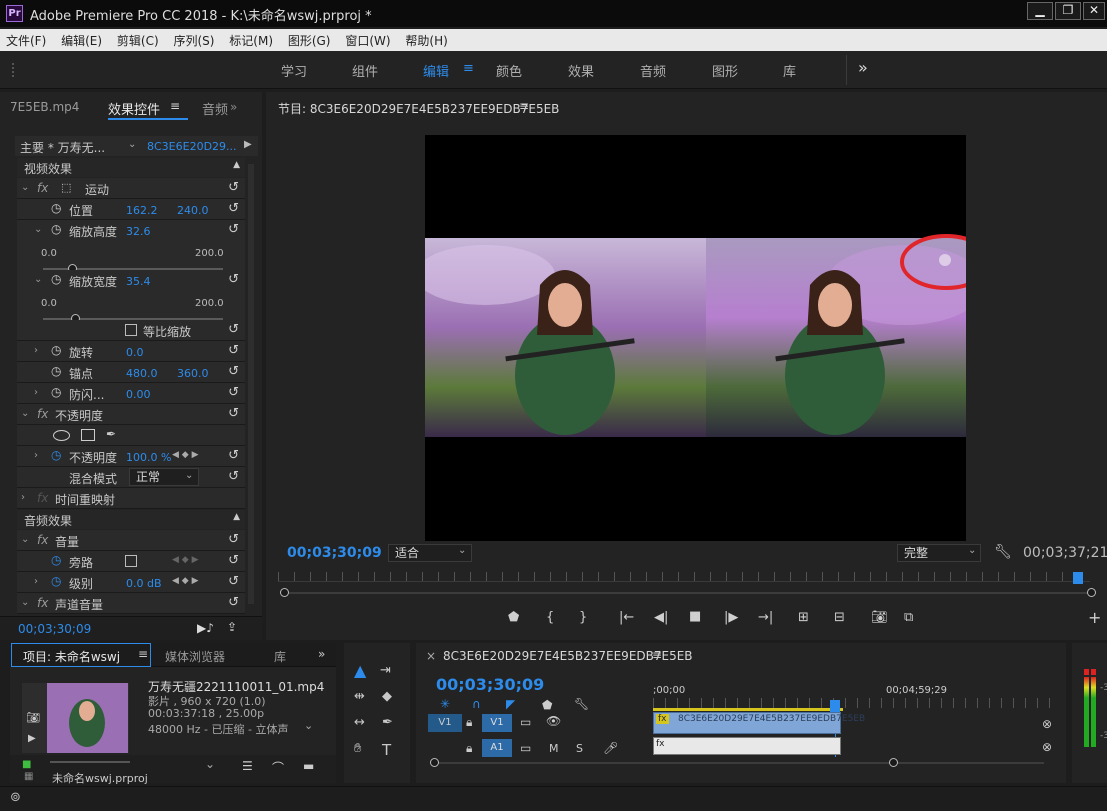 This screenshot has width=1107, height=811. What do you see at coordinates (688, 593) in the screenshot?
I see `zoom-bar` at bounding box center [688, 593].